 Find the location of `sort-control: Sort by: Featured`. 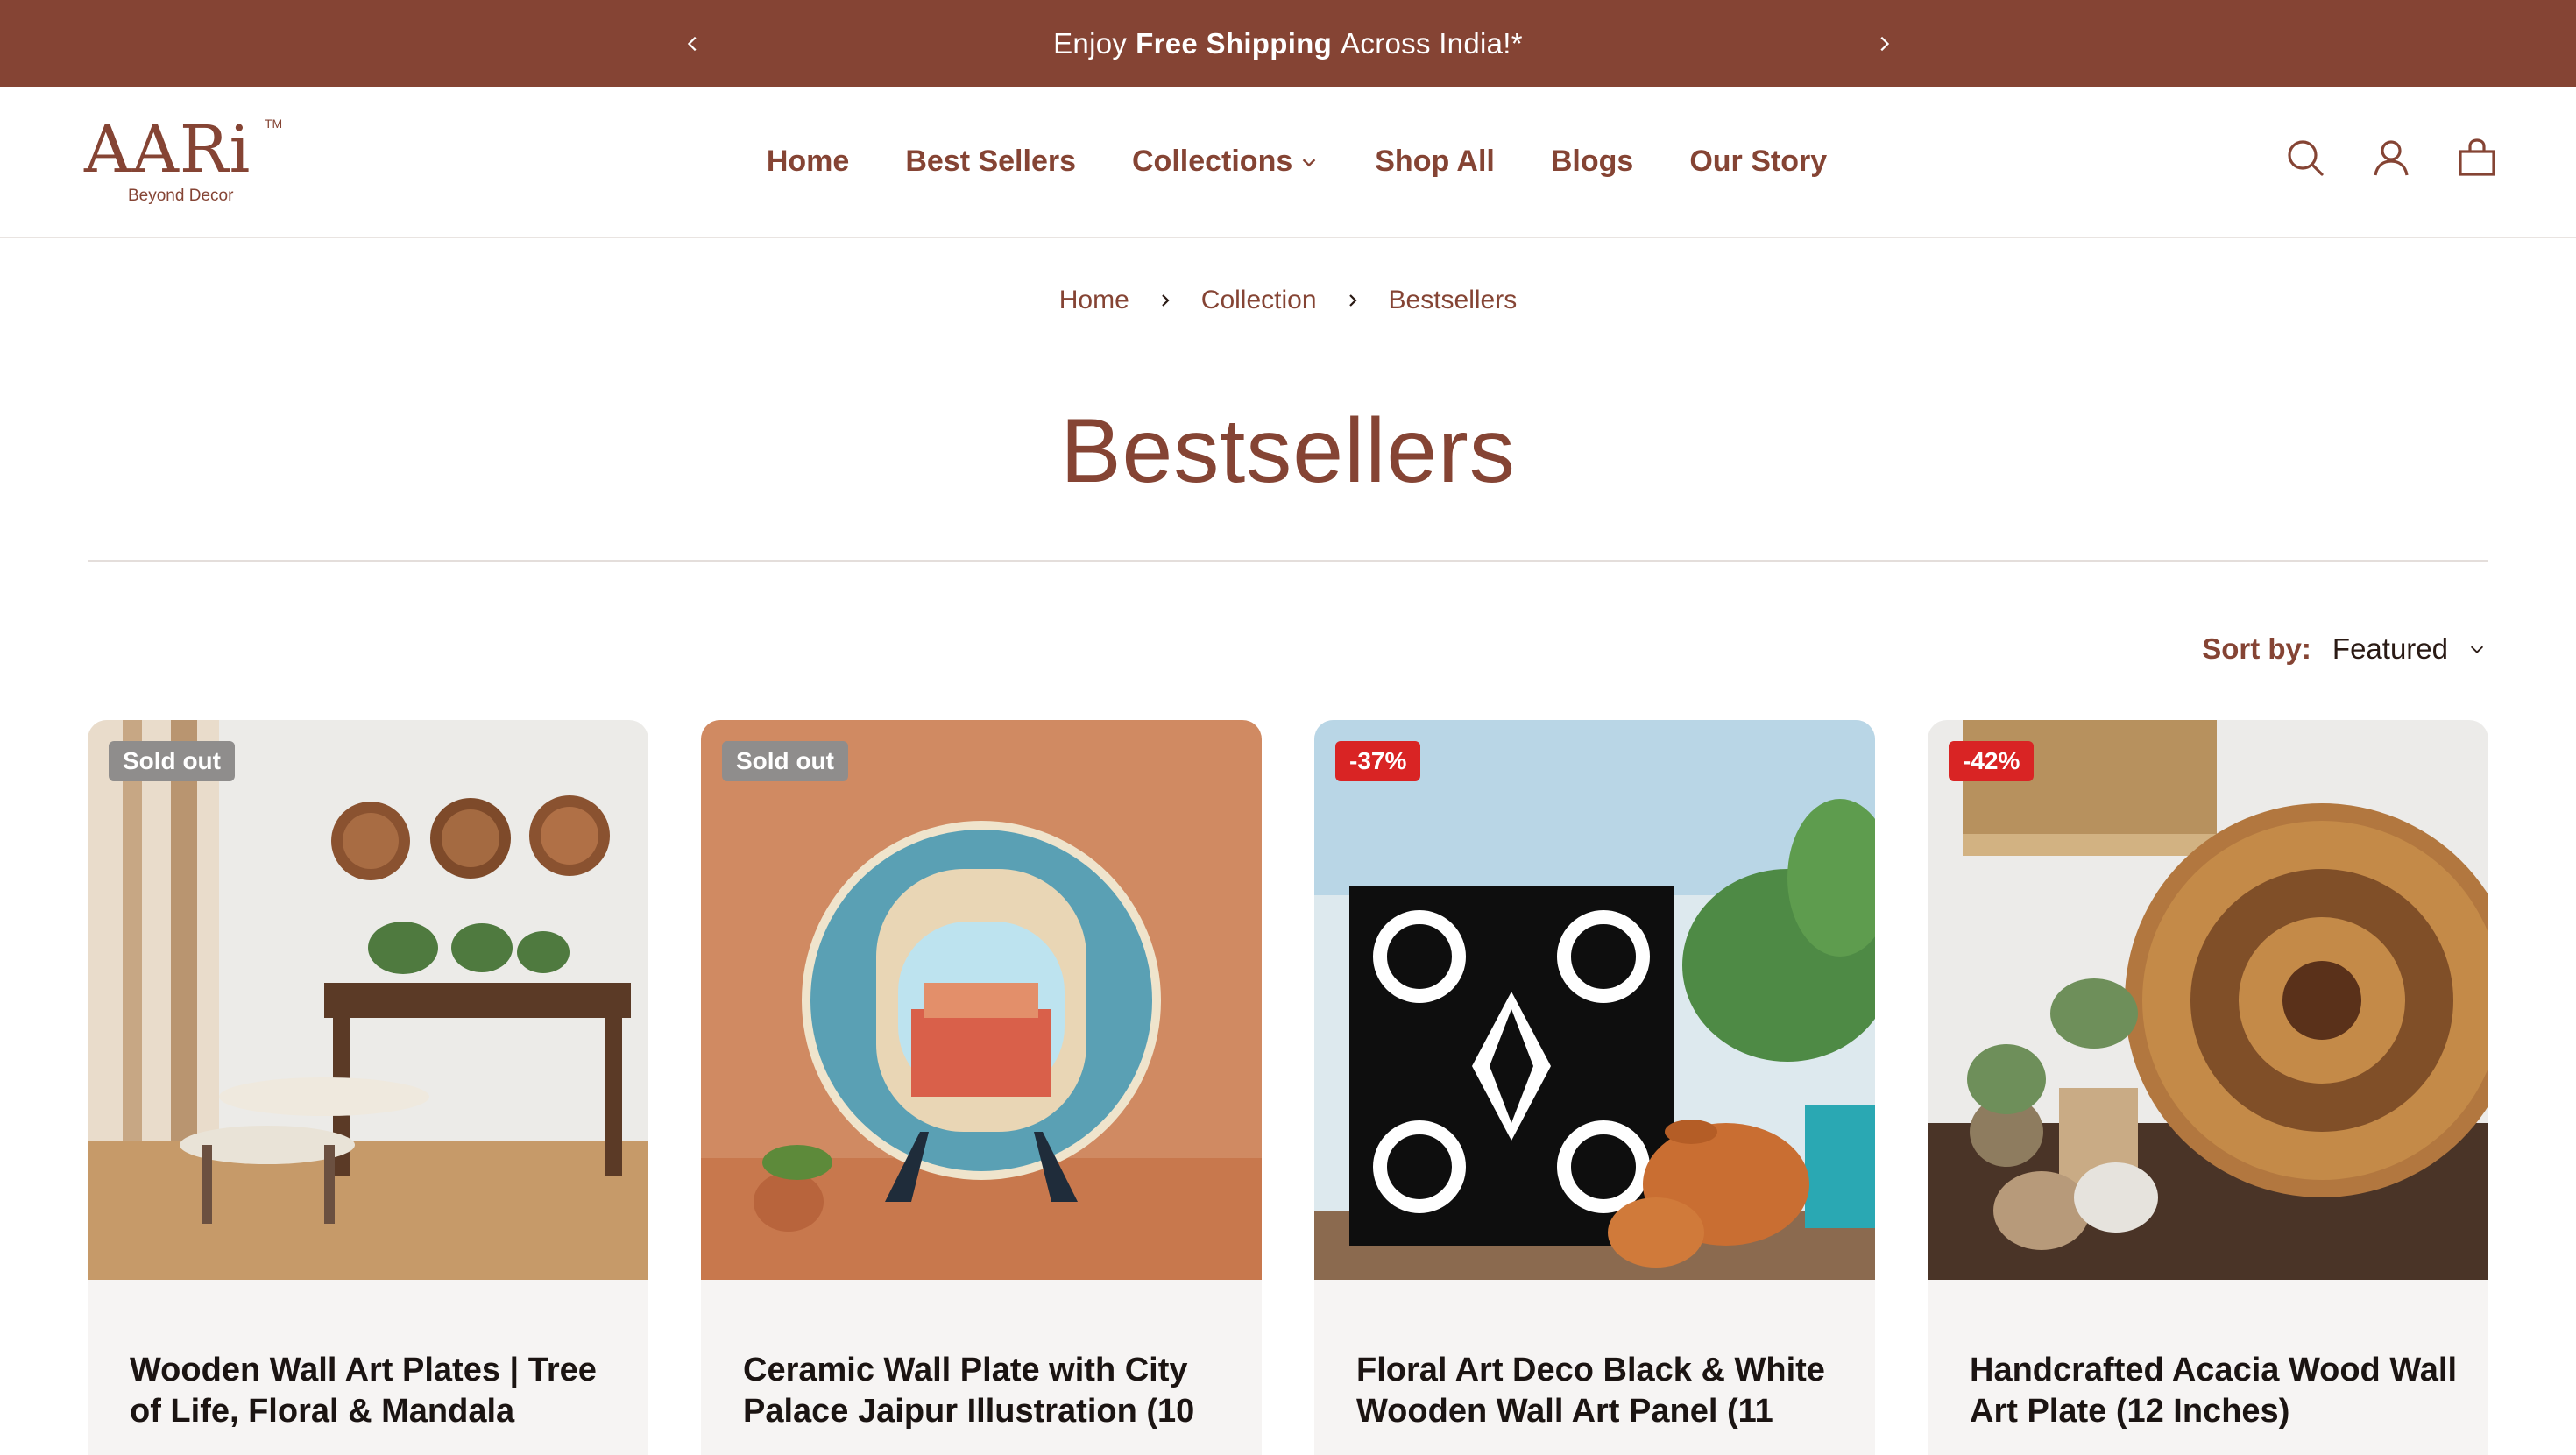

sort-control: Sort by: Featured is located at coordinates (2344, 649).